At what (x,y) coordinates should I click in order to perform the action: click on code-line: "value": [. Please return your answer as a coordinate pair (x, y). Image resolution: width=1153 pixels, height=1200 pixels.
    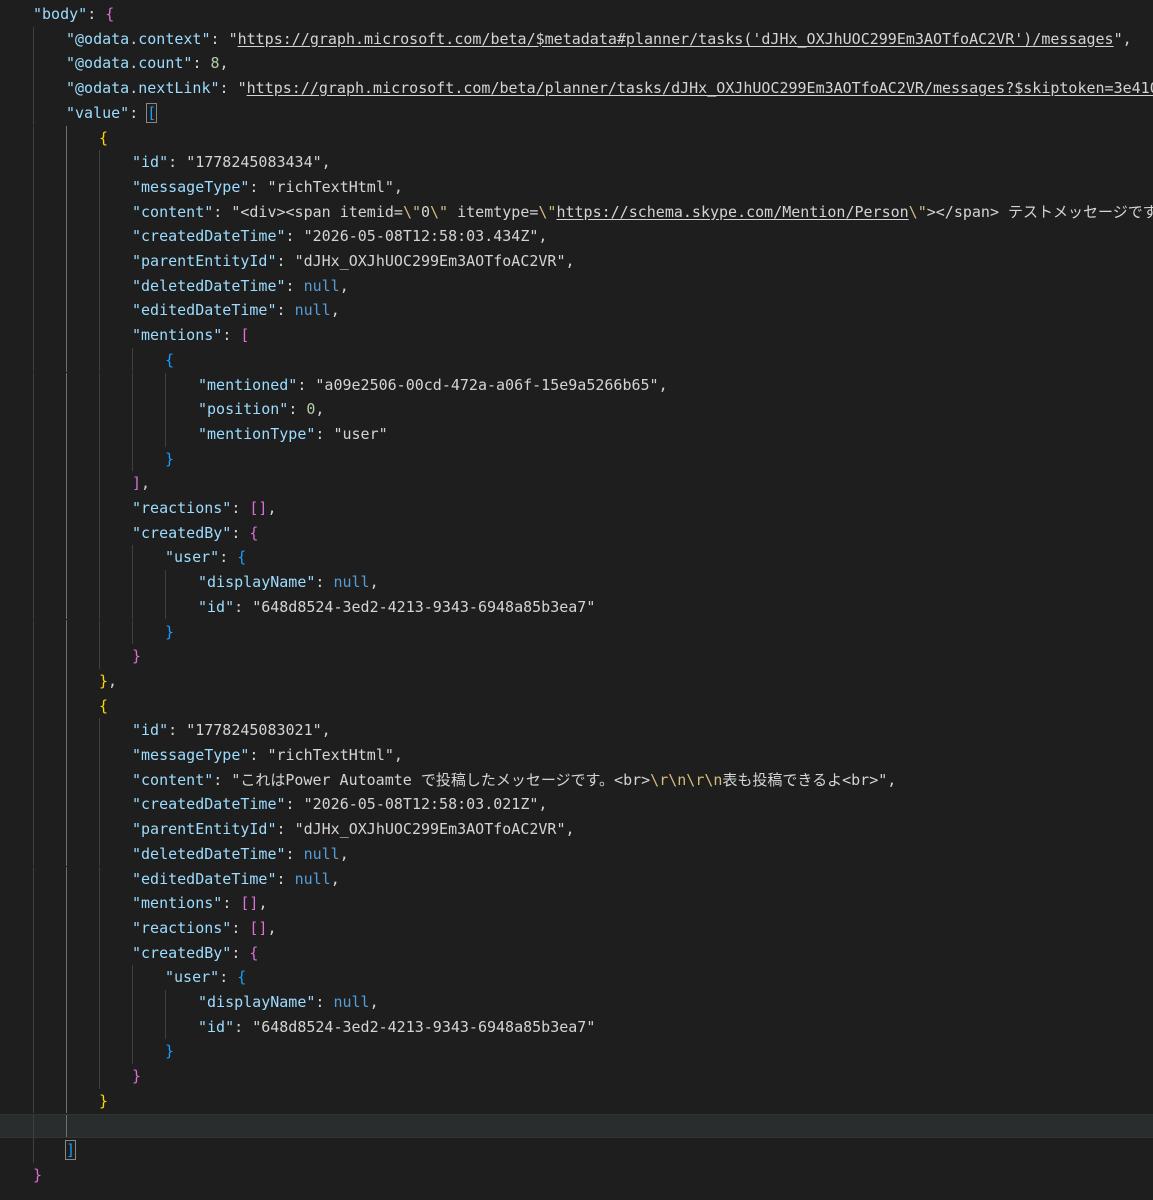
    Looking at the image, I should click on (576, 113).